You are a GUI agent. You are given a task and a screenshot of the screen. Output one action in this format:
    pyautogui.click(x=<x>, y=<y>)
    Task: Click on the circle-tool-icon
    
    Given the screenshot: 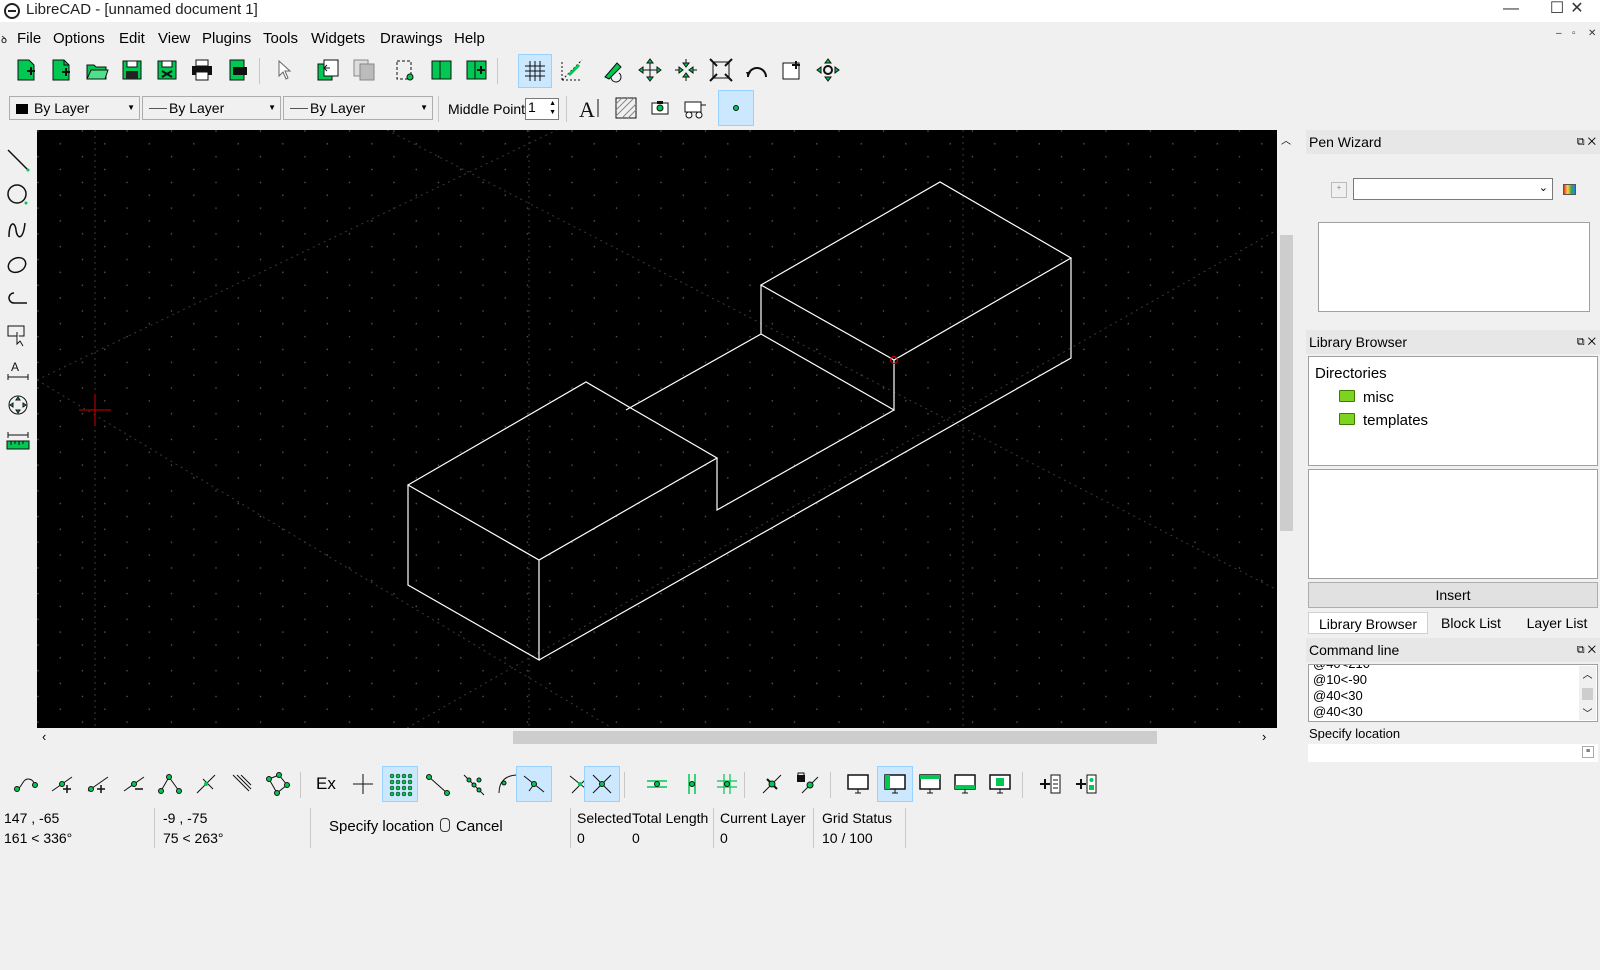 What is the action you would take?
    pyautogui.click(x=18, y=195)
    